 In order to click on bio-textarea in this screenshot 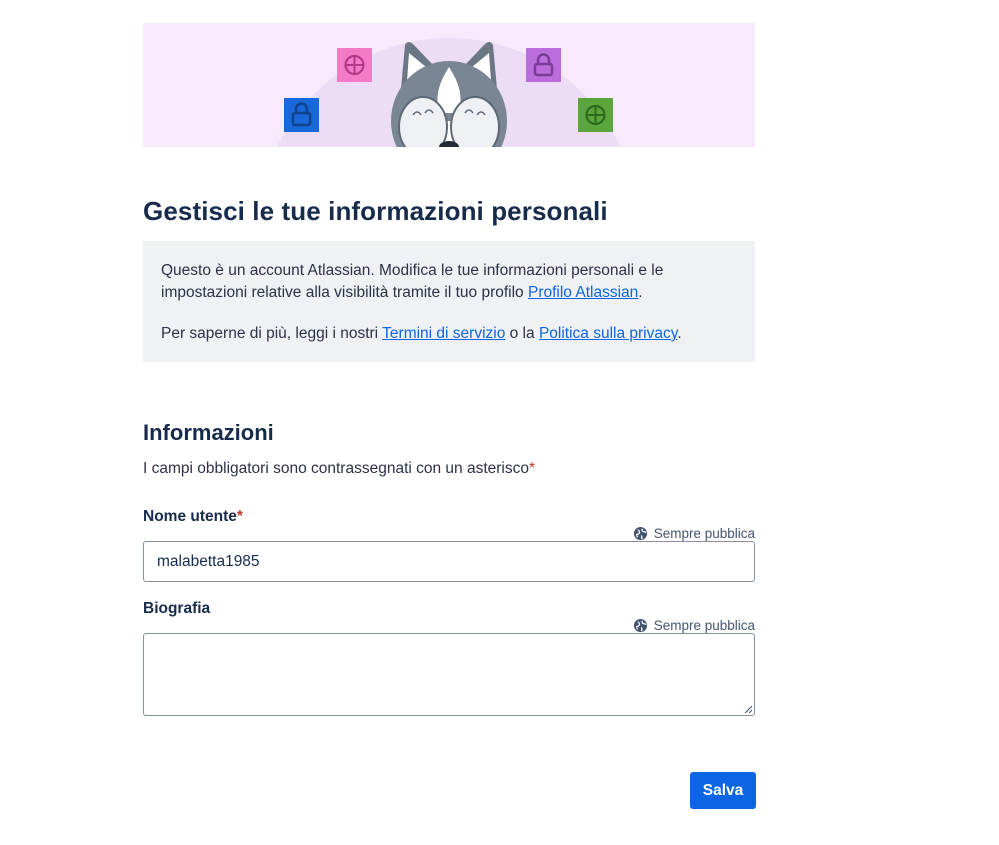, I will do `click(449, 674)`.